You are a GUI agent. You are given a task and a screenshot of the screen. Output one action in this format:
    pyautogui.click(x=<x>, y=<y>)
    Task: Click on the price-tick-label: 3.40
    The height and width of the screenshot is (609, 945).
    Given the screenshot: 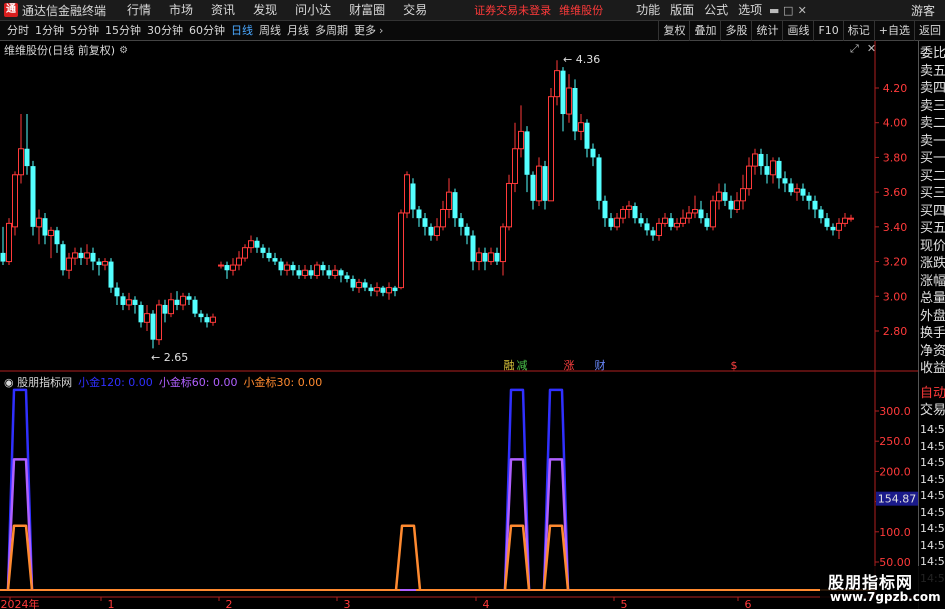 What is the action you would take?
    pyautogui.click(x=895, y=227)
    